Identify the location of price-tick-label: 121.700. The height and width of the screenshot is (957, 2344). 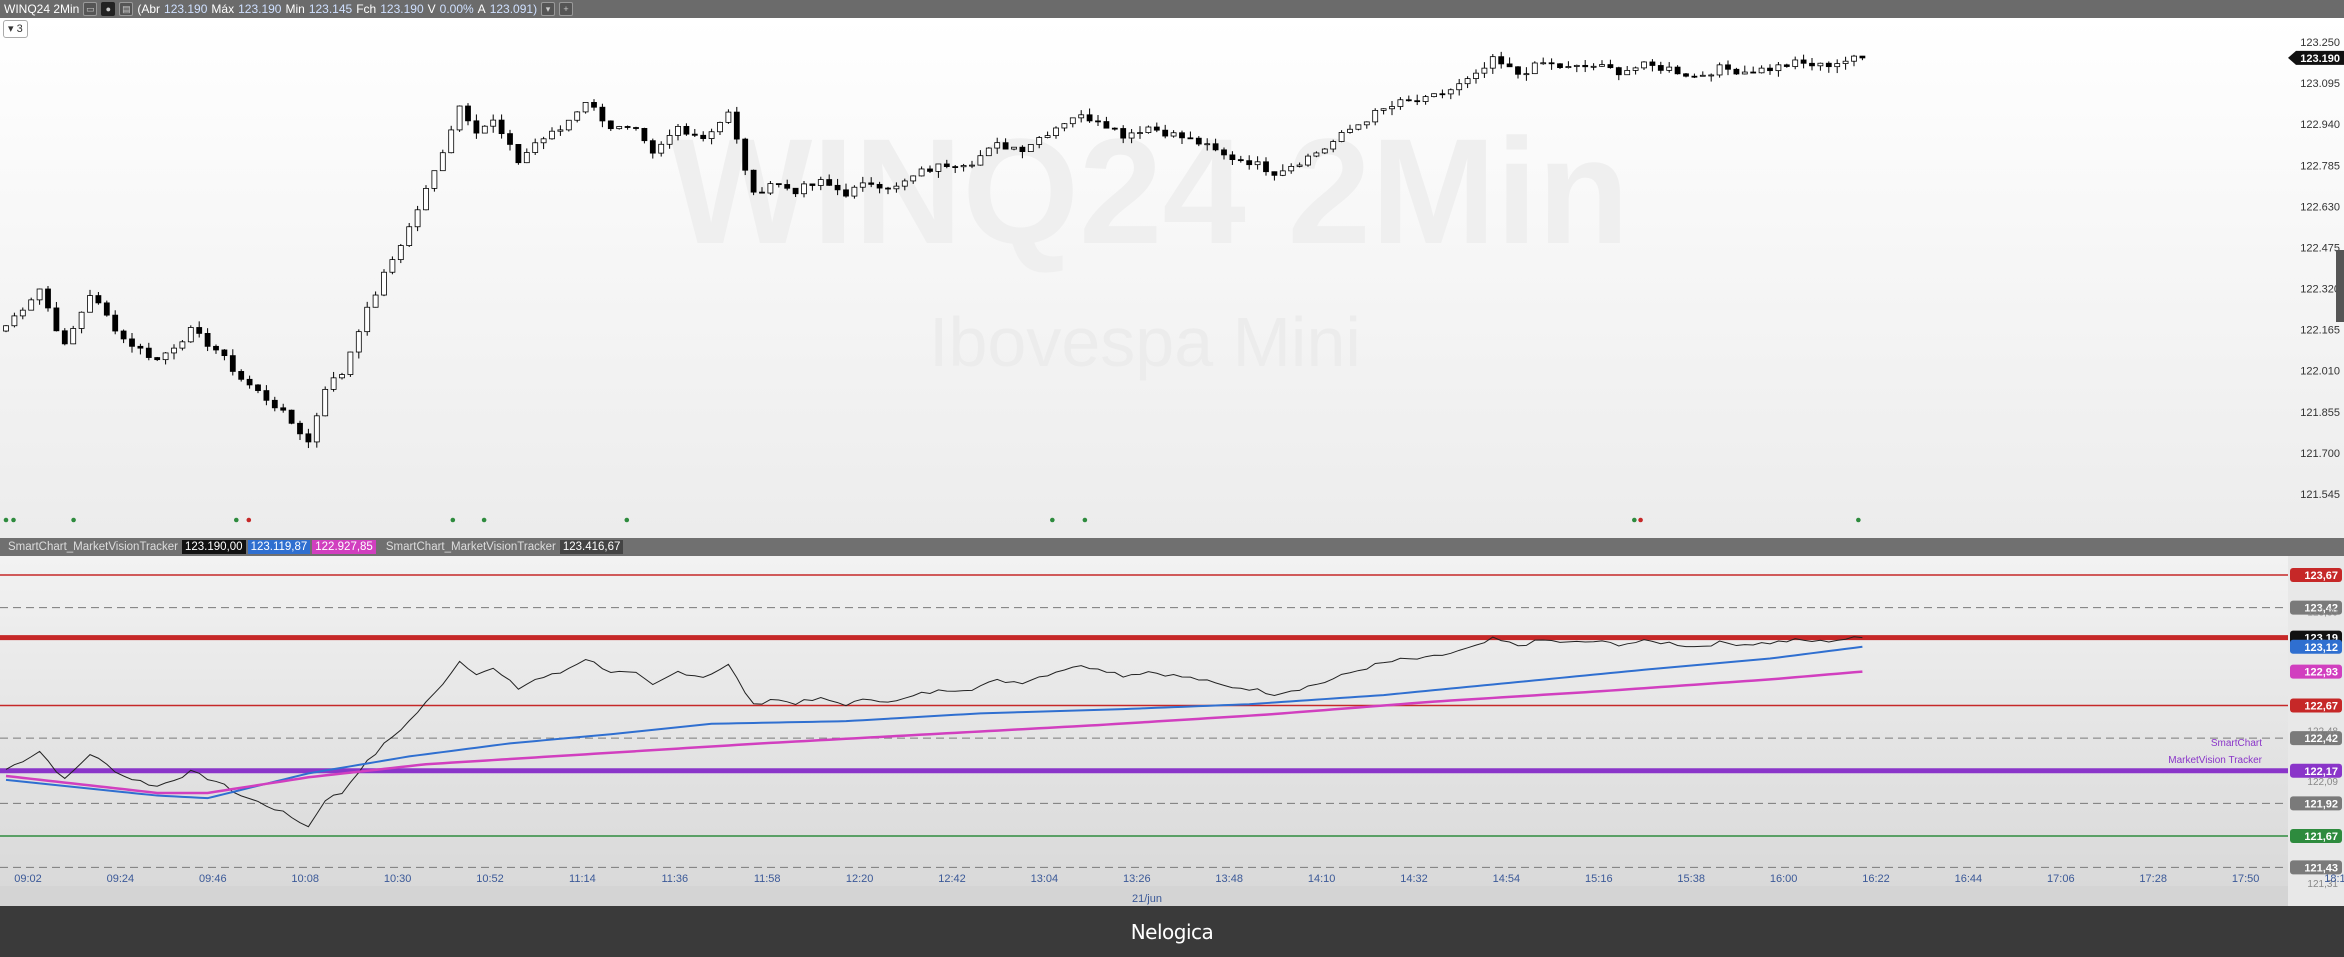
(2320, 454).